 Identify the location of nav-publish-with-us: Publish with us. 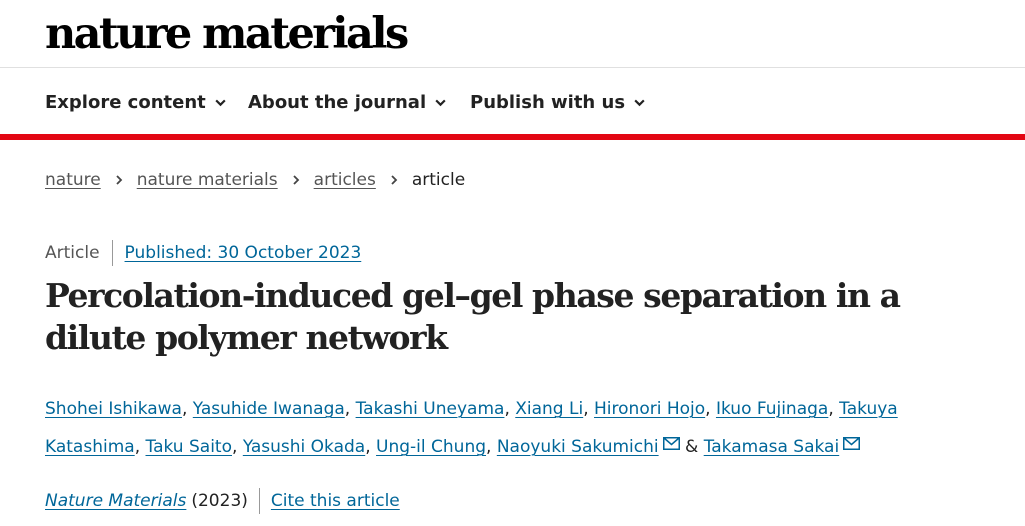
(558, 102).